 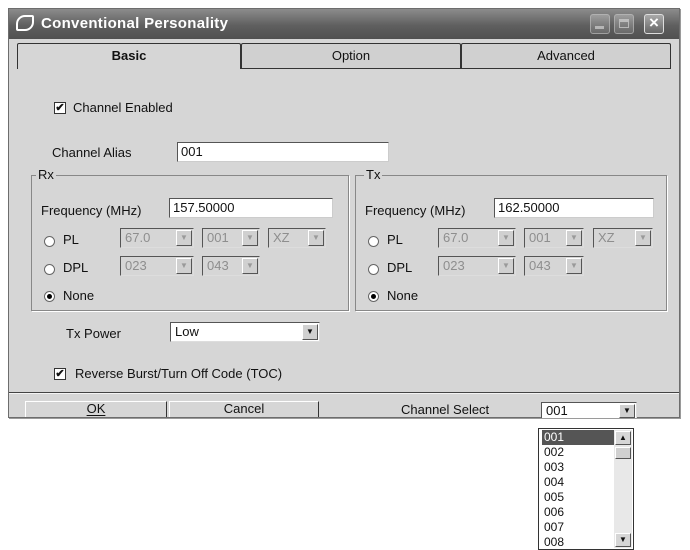 I want to click on app-icon, so click(x=25, y=23).